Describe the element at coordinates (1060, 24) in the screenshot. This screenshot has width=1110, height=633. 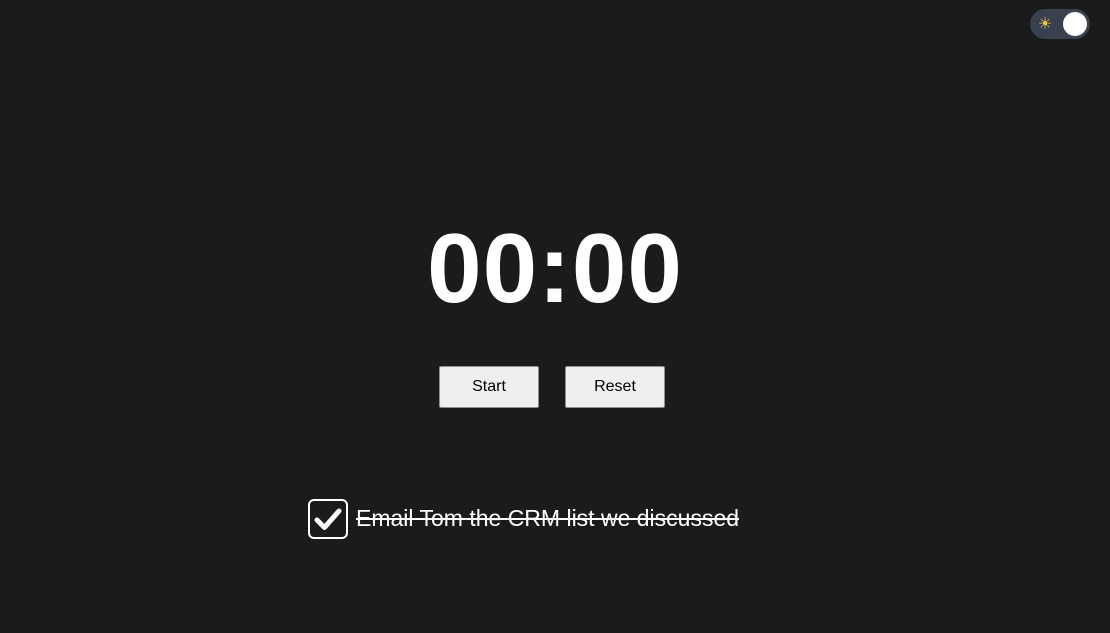
I see `theme-toggle: ☀` at that location.